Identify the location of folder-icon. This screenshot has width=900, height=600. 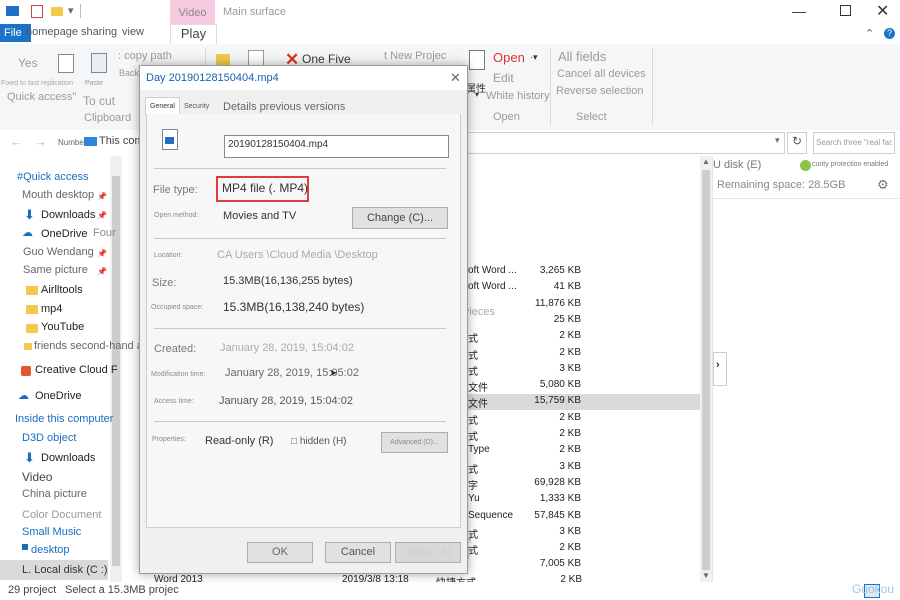
(32, 290).